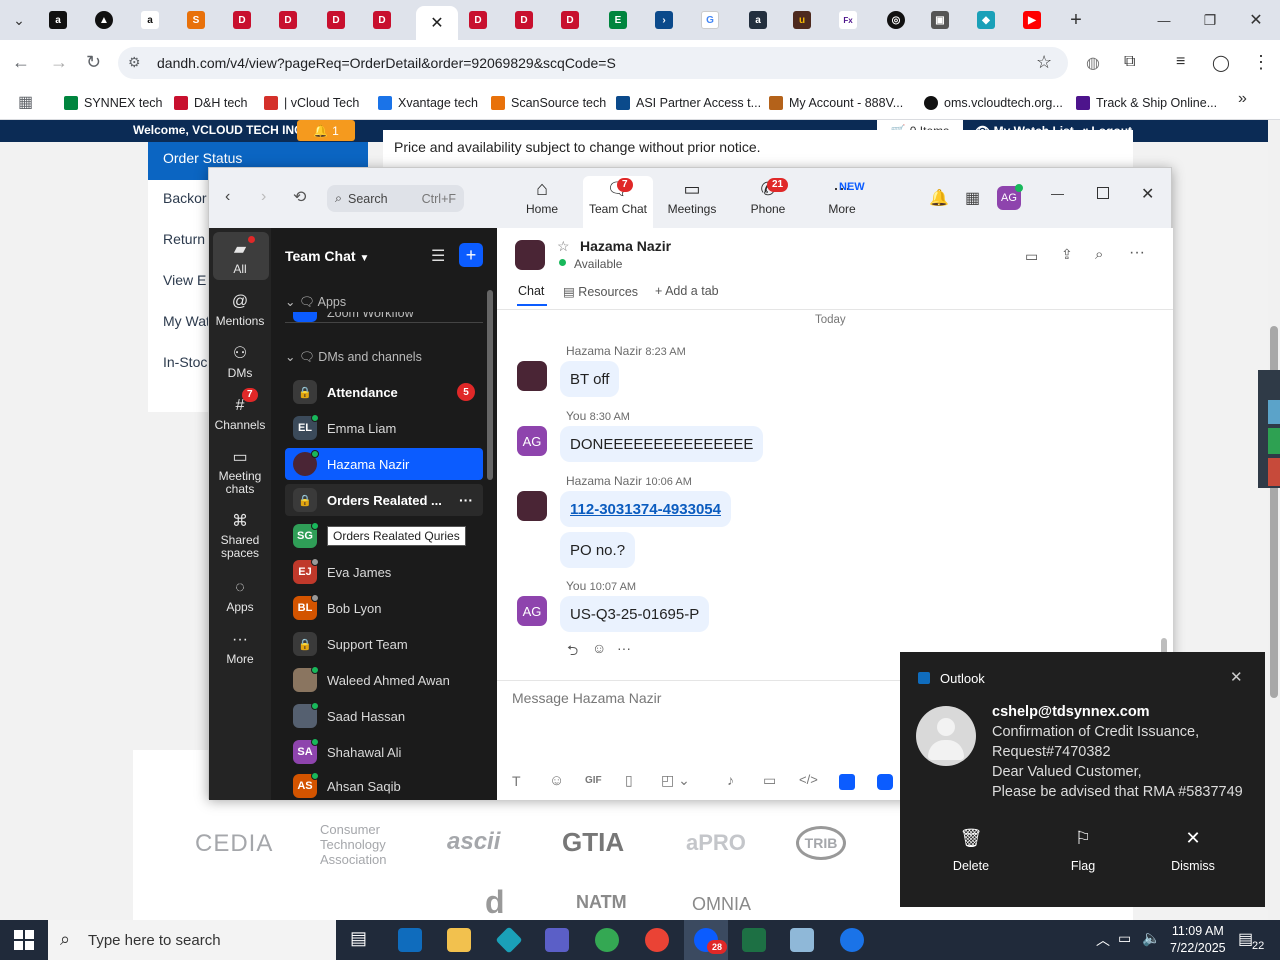 The height and width of the screenshot is (960, 1280). What do you see at coordinates (645, 509) in the screenshot?
I see `message-link: 112-3031374-4933054` at bounding box center [645, 509].